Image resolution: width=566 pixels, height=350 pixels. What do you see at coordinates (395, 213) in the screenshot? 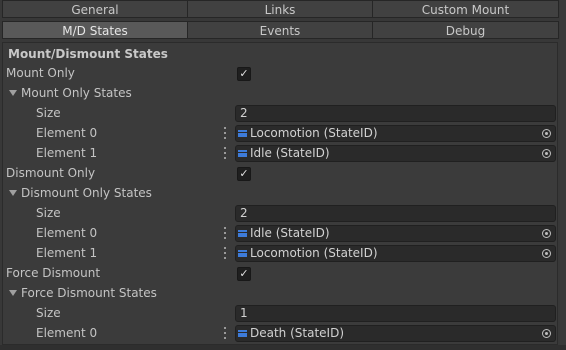
I see `dismount-only-size-input: 2` at bounding box center [395, 213].